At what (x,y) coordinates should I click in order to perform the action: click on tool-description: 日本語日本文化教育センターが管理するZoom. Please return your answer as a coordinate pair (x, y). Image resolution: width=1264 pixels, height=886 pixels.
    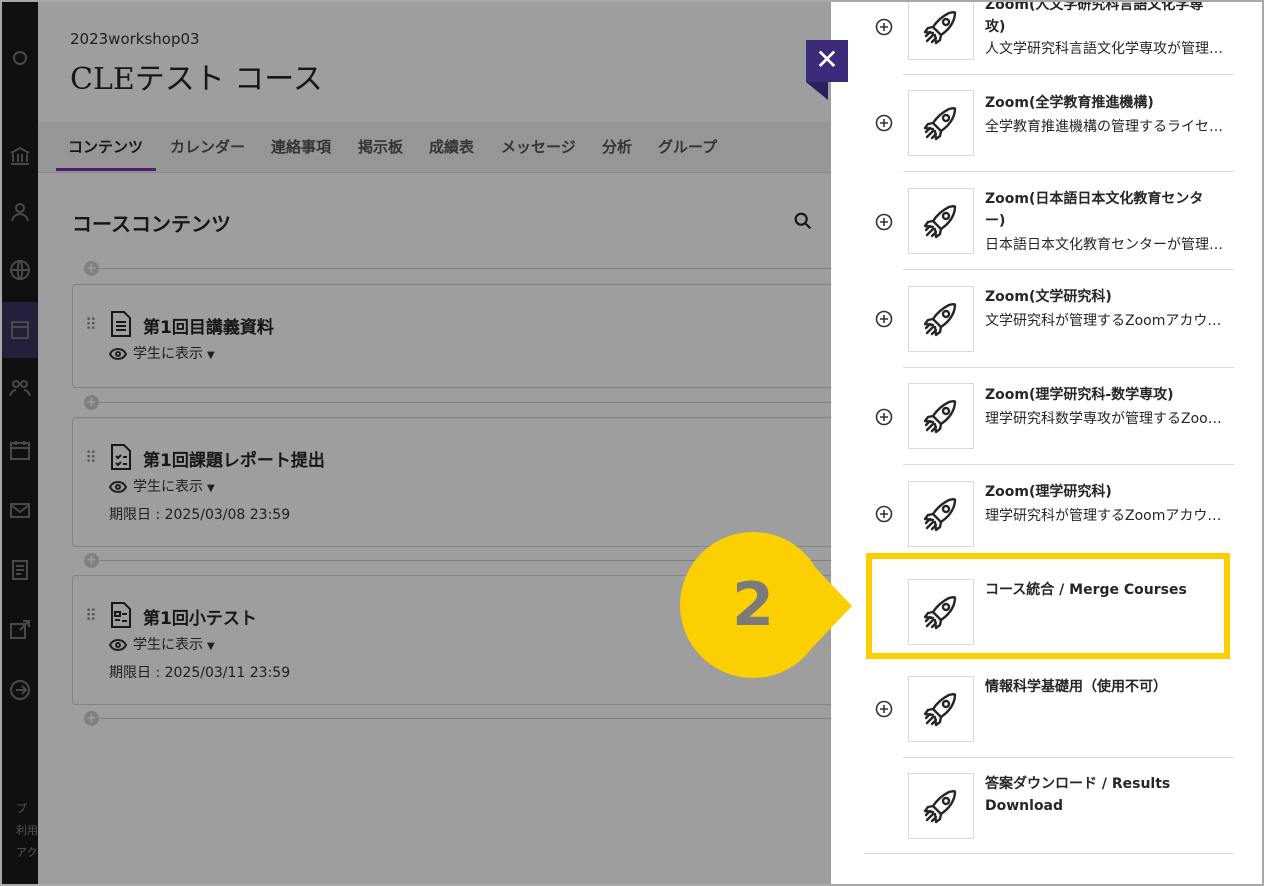
    Looking at the image, I should click on (1107, 245).